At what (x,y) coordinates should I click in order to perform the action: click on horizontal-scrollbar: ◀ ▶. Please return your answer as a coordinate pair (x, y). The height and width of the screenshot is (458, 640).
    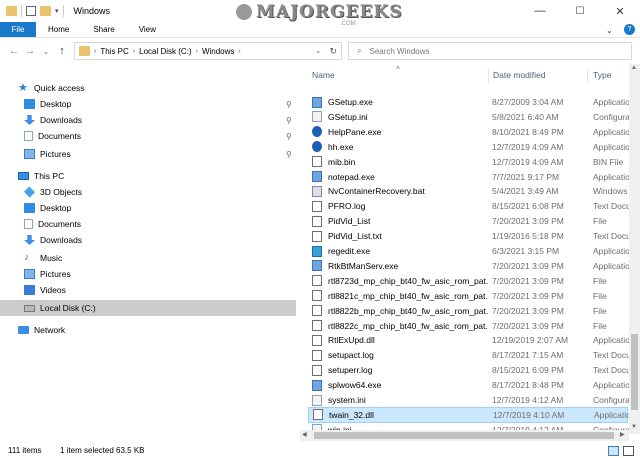
    Looking at the image, I should click on (464, 435).